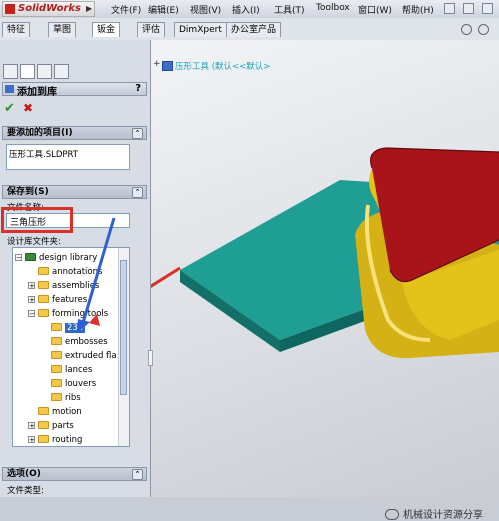 This screenshot has width=499, height=521. What do you see at coordinates (254, 29) in the screenshot?
I see `tab-office-products: 办公室产品` at bounding box center [254, 29].